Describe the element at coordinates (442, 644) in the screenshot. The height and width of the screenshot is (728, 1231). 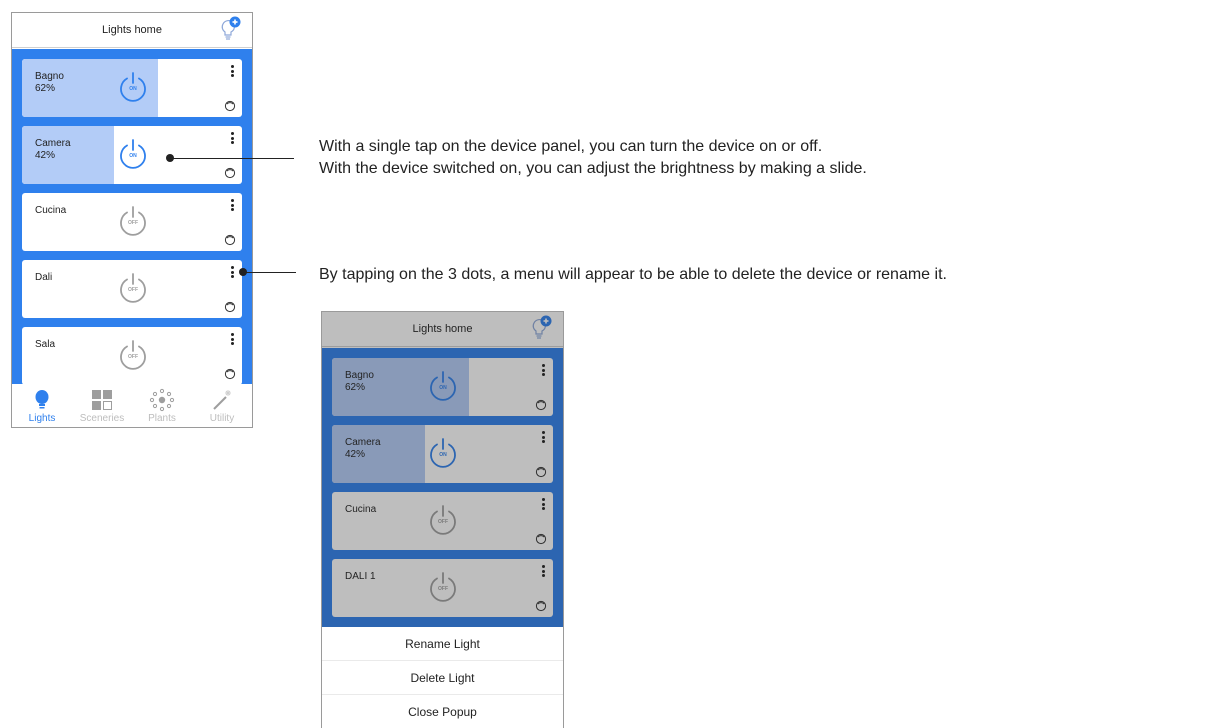
I see `rename-light-button: Rename Light` at that location.